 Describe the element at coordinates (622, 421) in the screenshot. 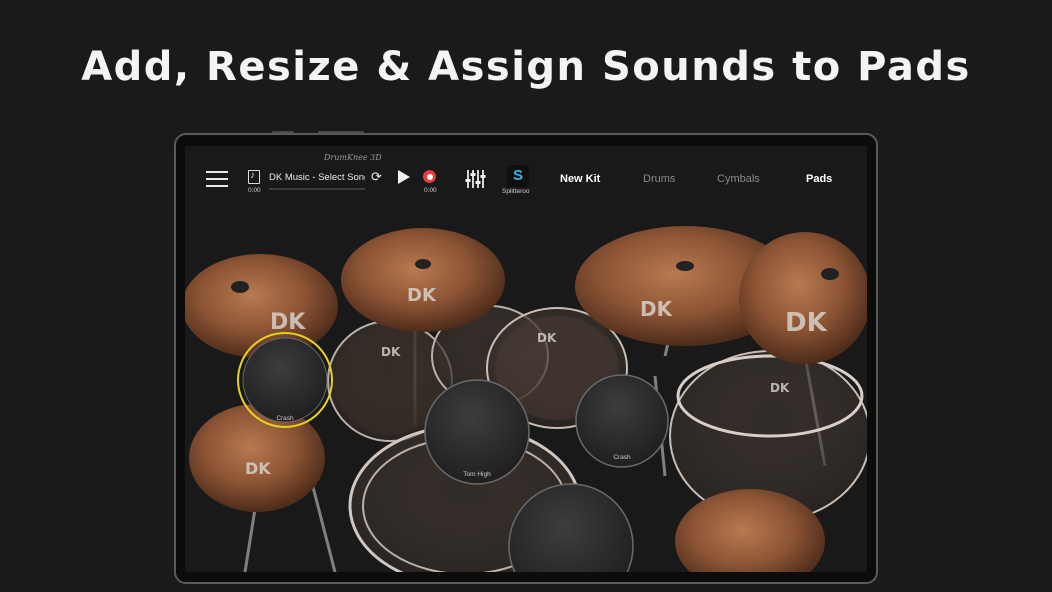

I see `pad-crash-right: Crash` at that location.